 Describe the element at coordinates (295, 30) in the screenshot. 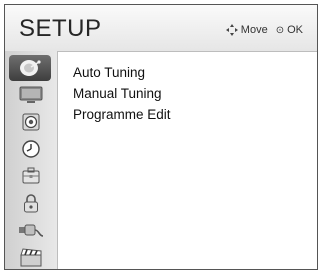

I see `hint-ok-label: OK` at that location.